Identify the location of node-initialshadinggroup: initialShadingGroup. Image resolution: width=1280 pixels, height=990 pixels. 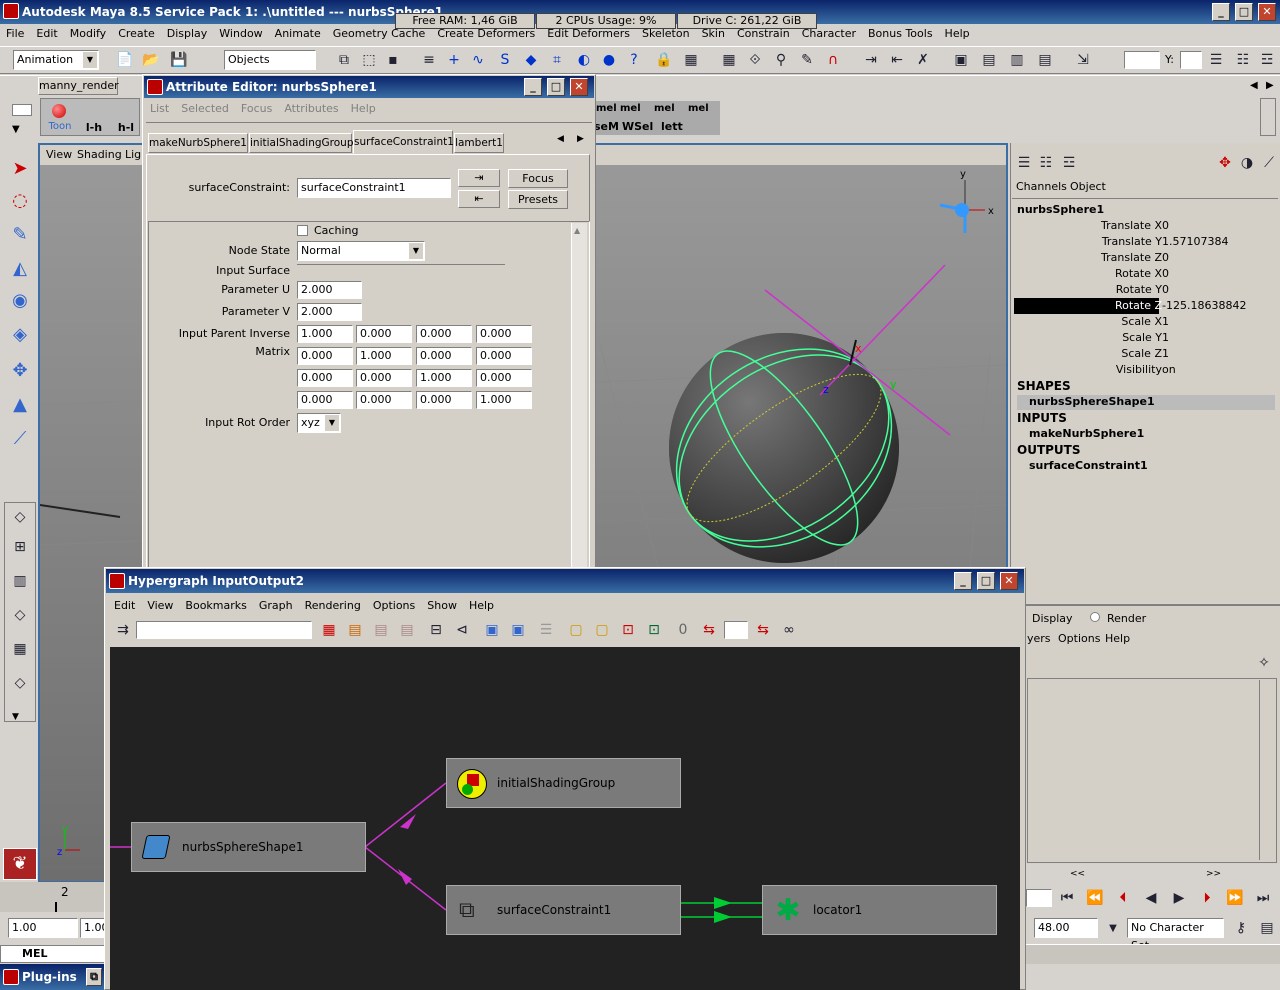
(563, 783).